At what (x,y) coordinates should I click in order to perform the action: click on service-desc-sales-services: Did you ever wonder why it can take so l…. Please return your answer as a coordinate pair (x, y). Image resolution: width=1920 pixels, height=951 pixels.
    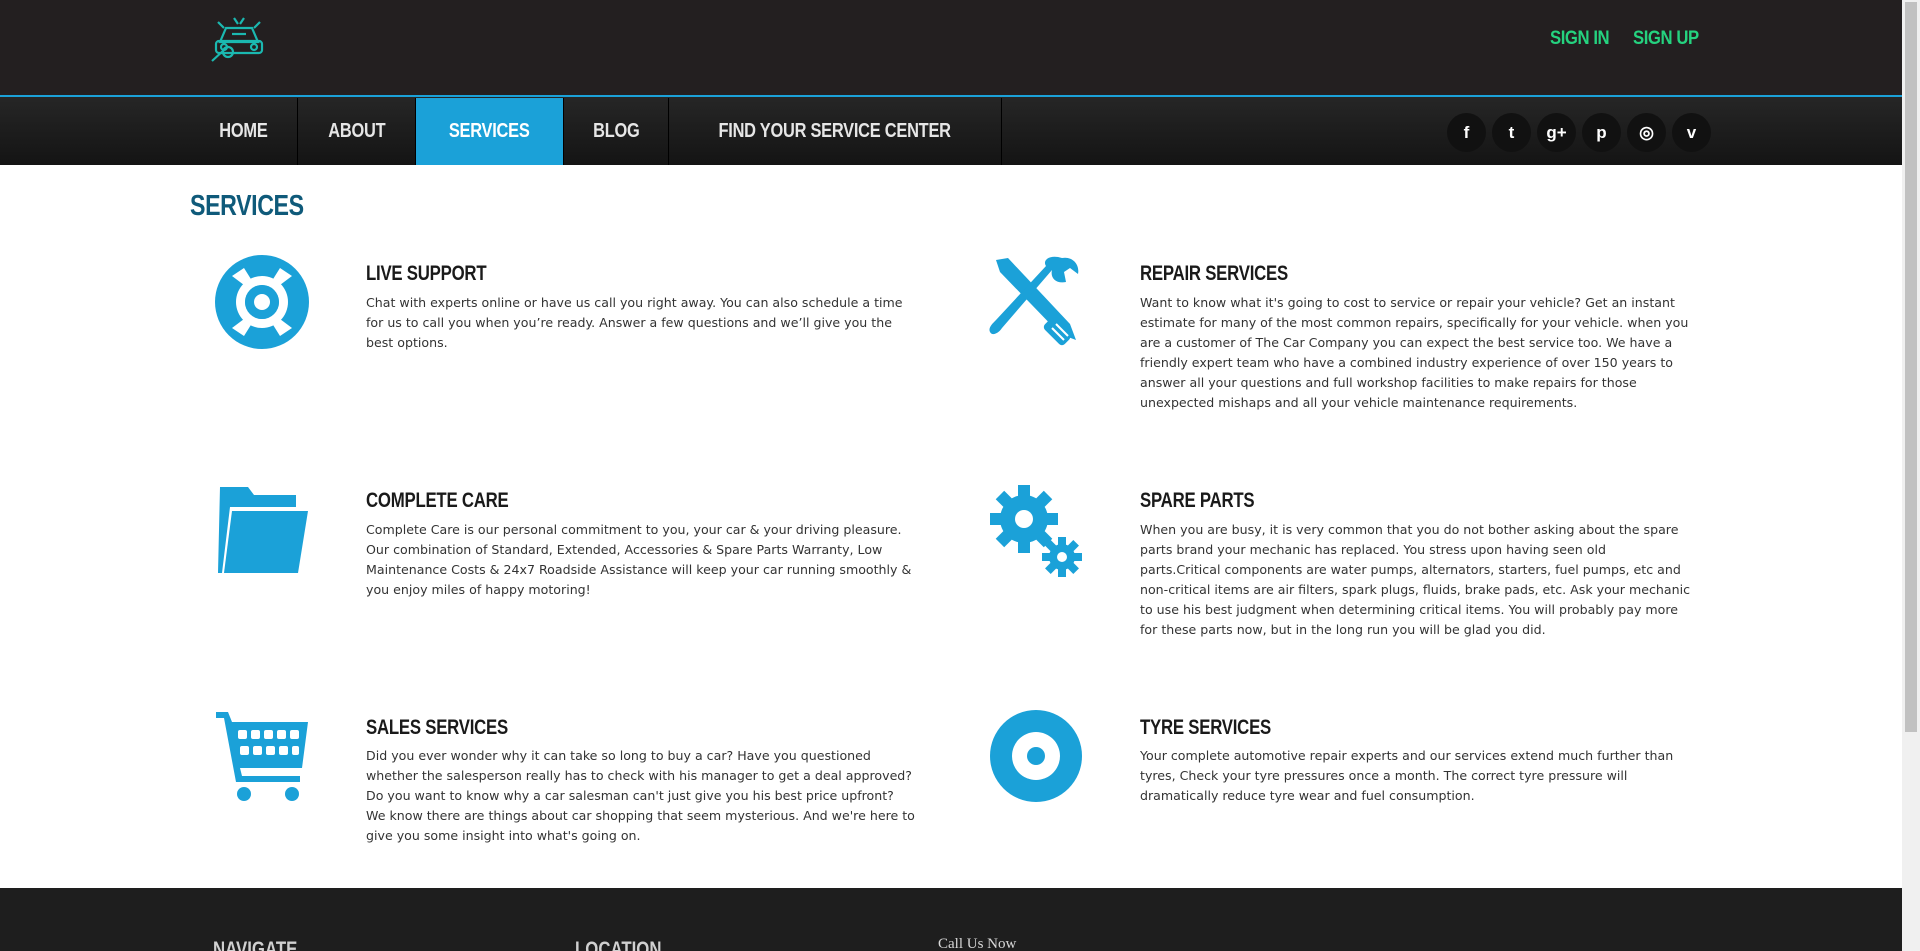
    Looking at the image, I should click on (640, 795).